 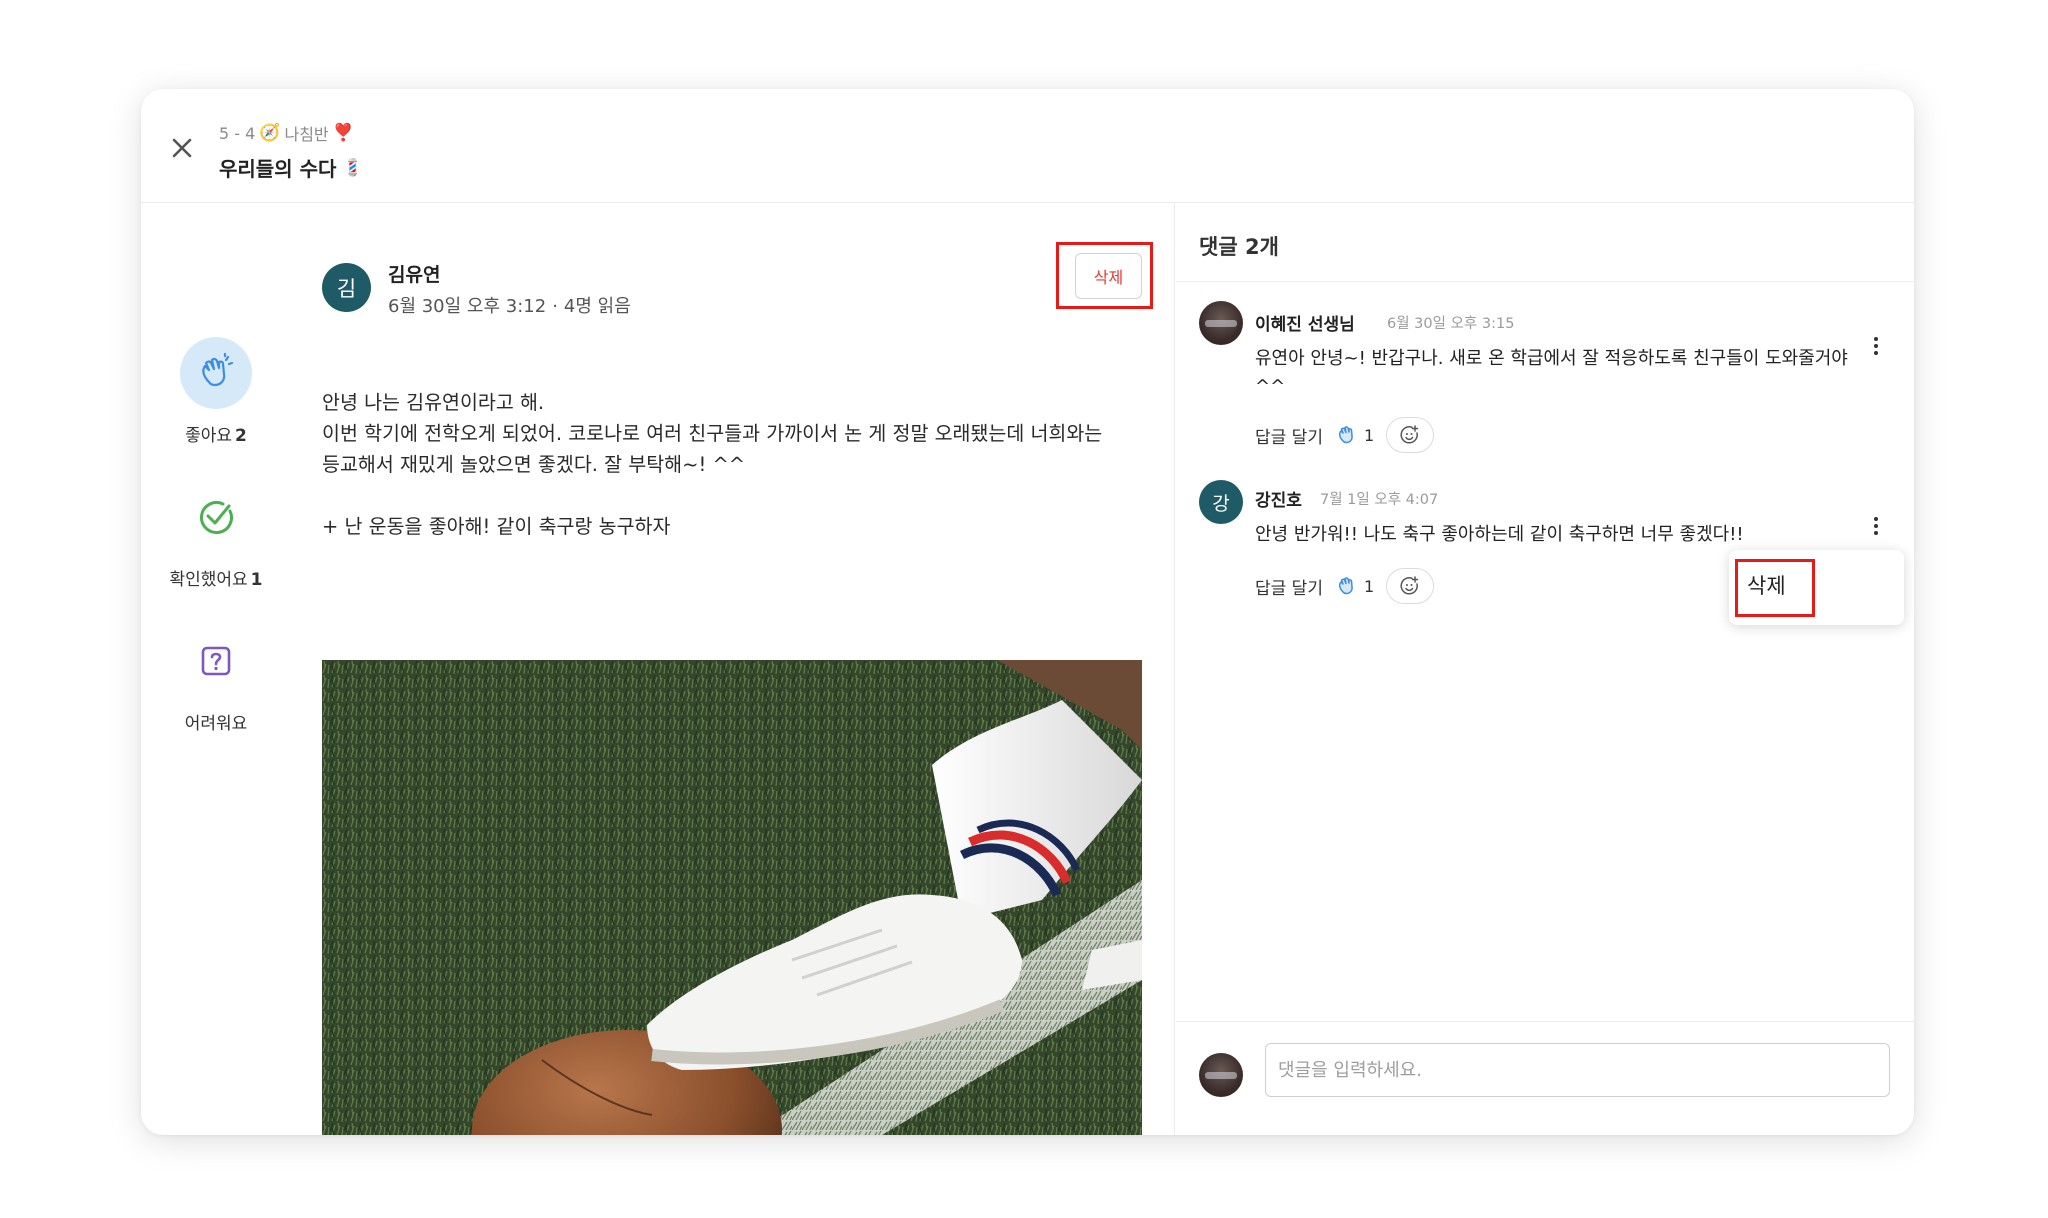 What do you see at coordinates (742, 495) in the screenshot?
I see `post-line-blank` at bounding box center [742, 495].